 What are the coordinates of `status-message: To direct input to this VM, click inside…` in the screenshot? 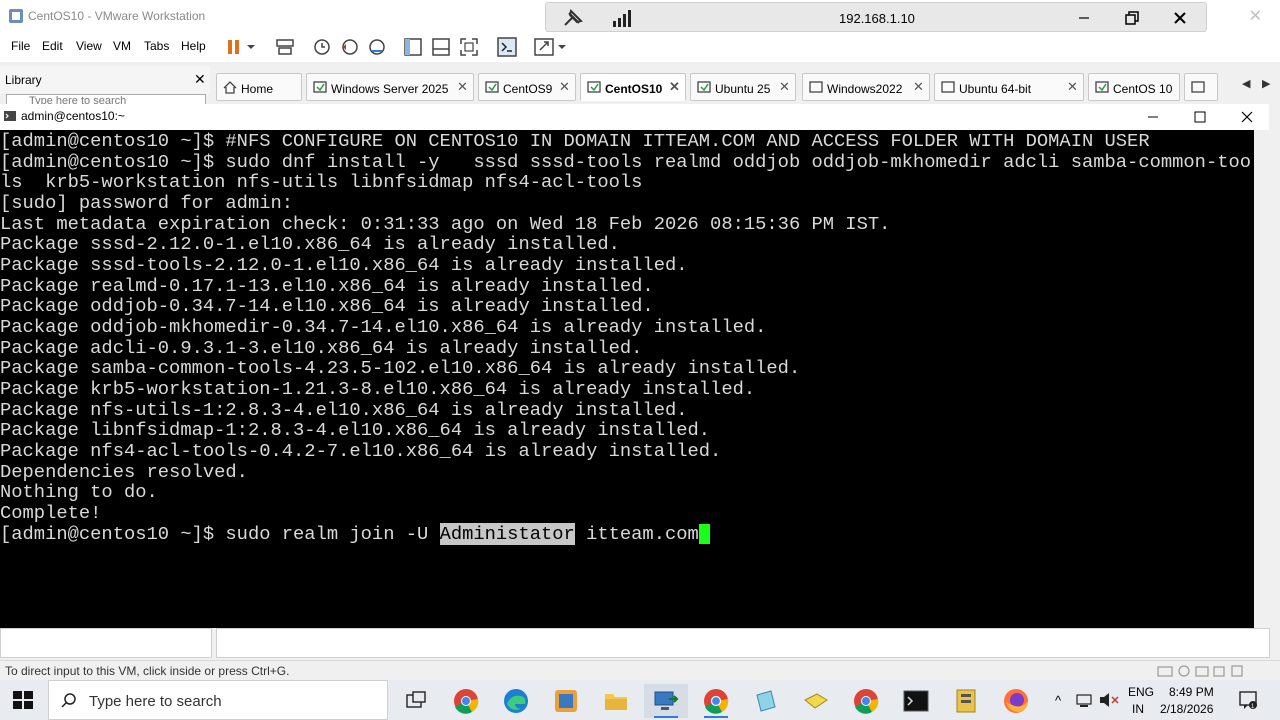 It's located at (147, 671).